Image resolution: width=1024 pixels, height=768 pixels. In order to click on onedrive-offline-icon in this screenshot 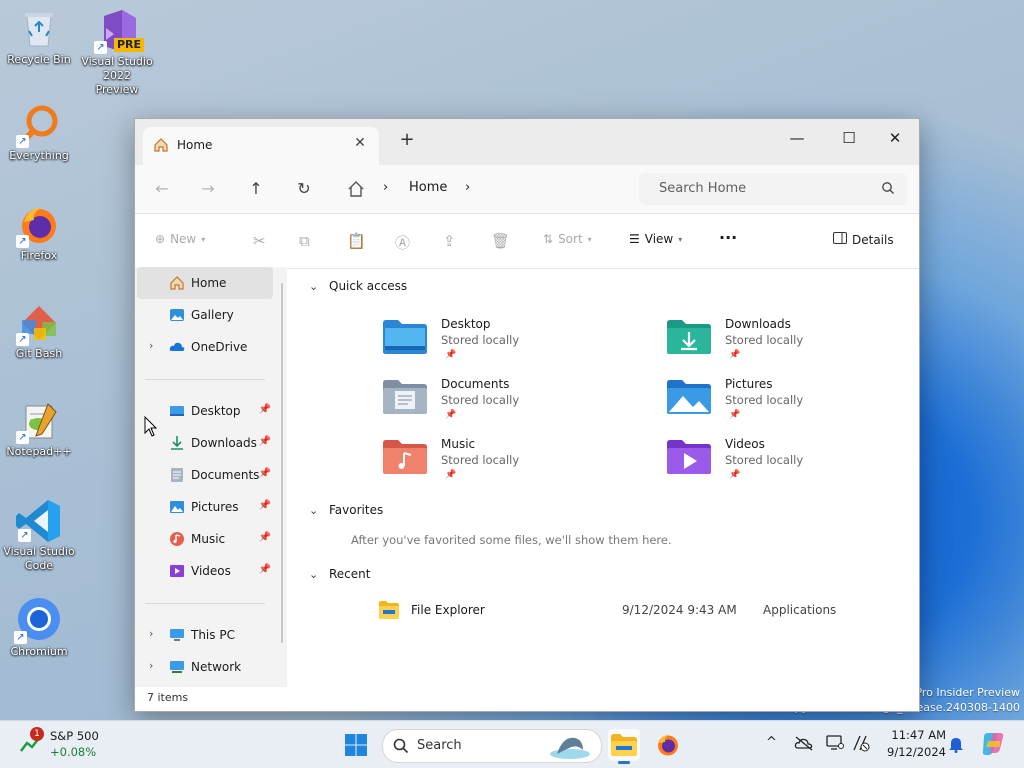, I will do `click(804, 744)`.